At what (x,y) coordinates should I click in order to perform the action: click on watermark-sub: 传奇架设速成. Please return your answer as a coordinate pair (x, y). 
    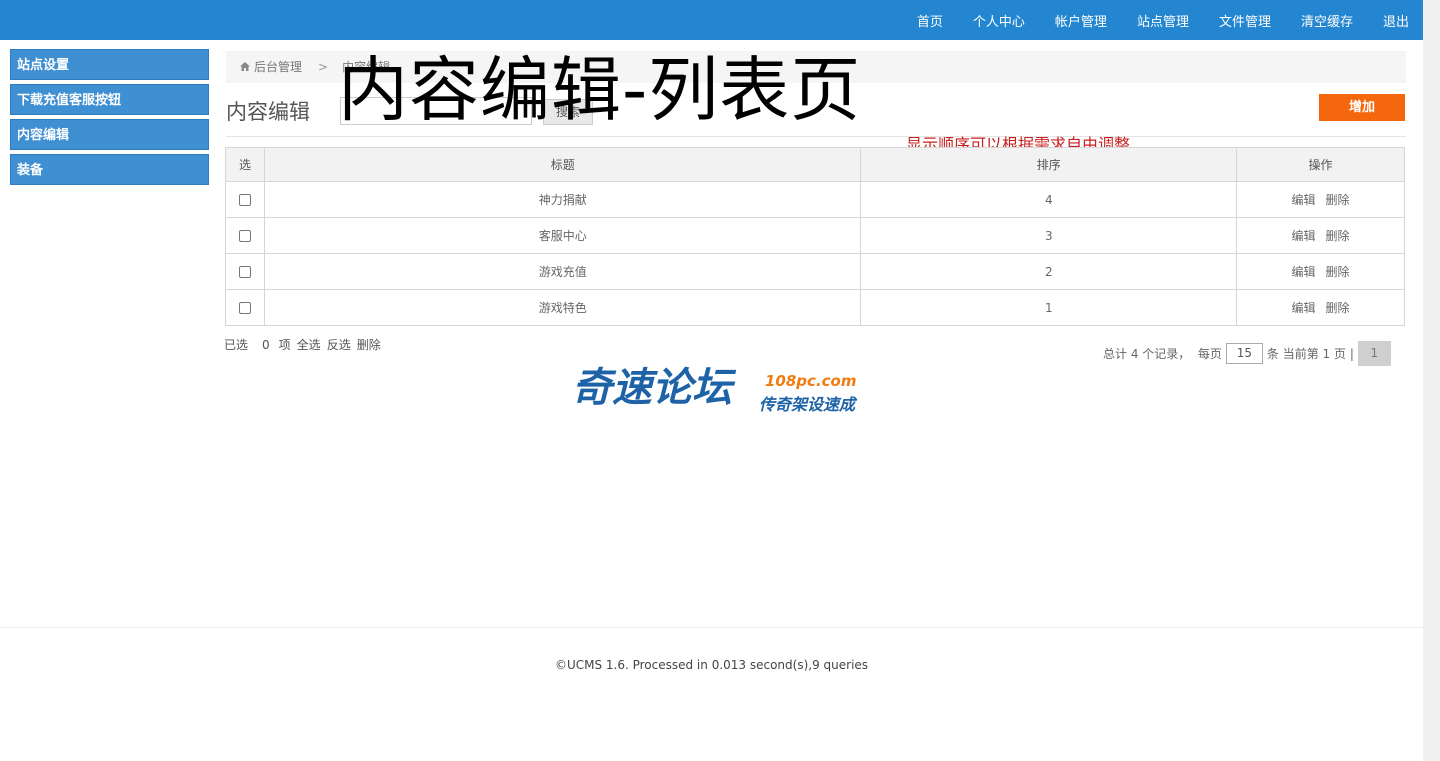
    Looking at the image, I should click on (807, 404).